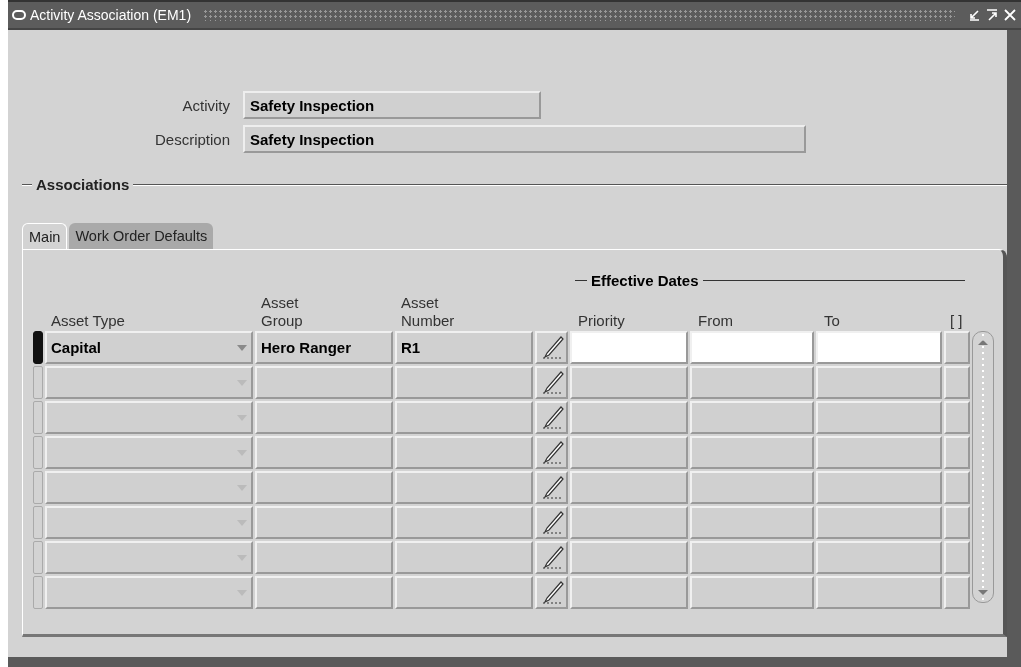 This screenshot has height=667, width=1021. Describe the element at coordinates (992, 15) in the screenshot. I see `maximize-icon` at that location.